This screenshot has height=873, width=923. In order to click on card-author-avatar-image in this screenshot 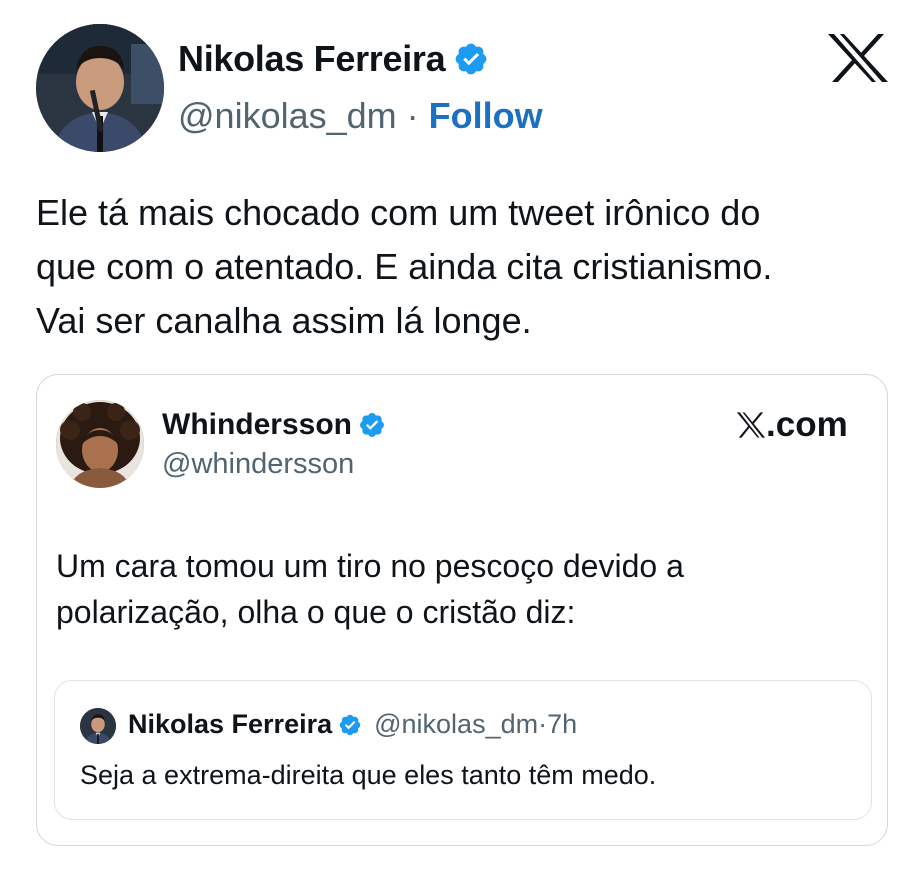, I will do `click(100, 444)`.